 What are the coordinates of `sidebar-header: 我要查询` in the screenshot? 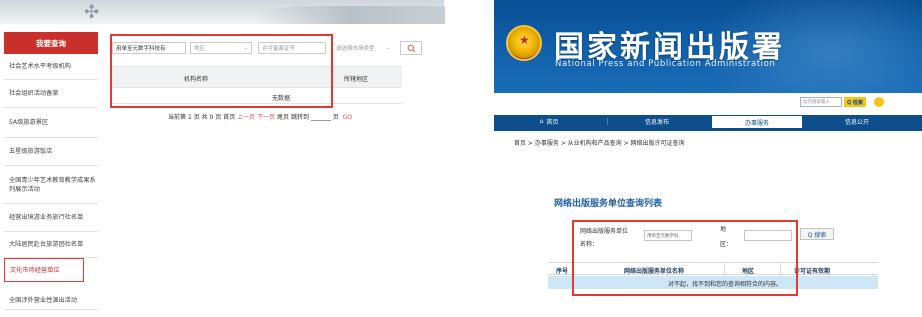 It's located at (51, 43).